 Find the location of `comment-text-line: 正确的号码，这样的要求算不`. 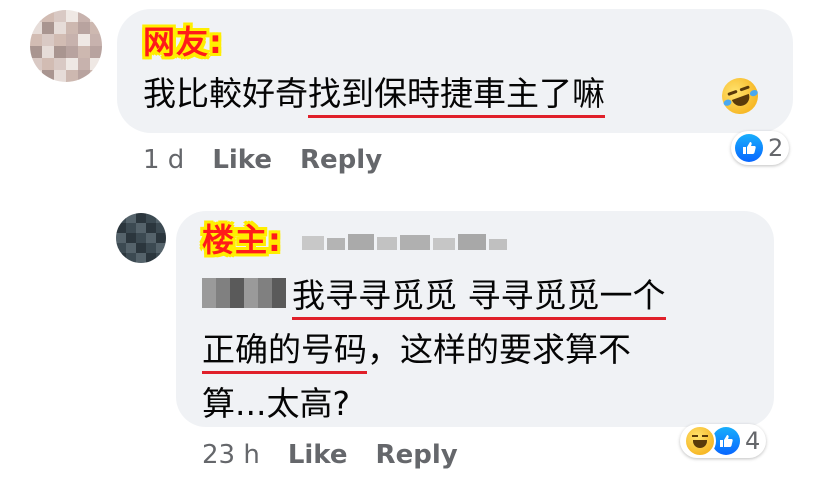

comment-text-line: 正确的号码，这样的要求算不 is located at coordinates (416, 352).